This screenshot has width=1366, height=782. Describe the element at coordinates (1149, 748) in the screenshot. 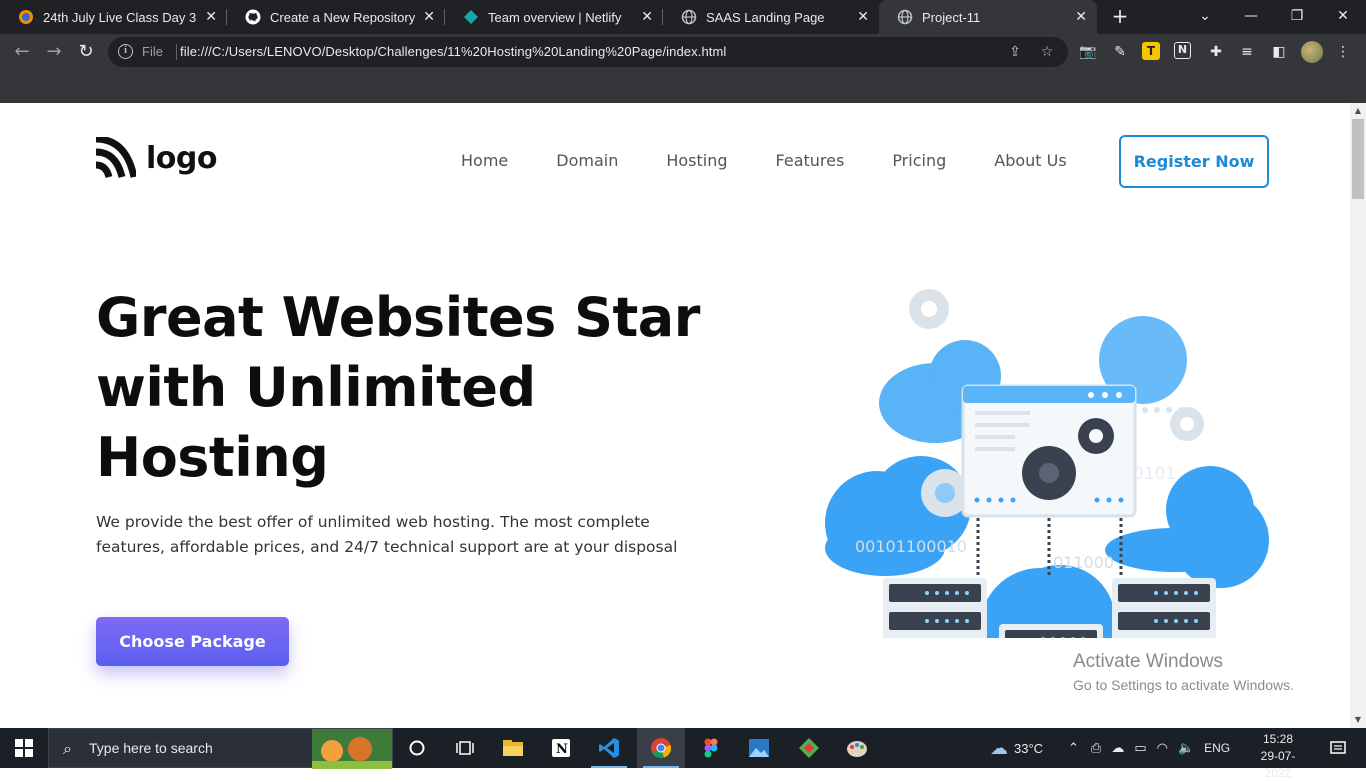

I see `system-tray: ⌃ ⎙ ☁ ▭ ◠ 🔈 ENG` at that location.